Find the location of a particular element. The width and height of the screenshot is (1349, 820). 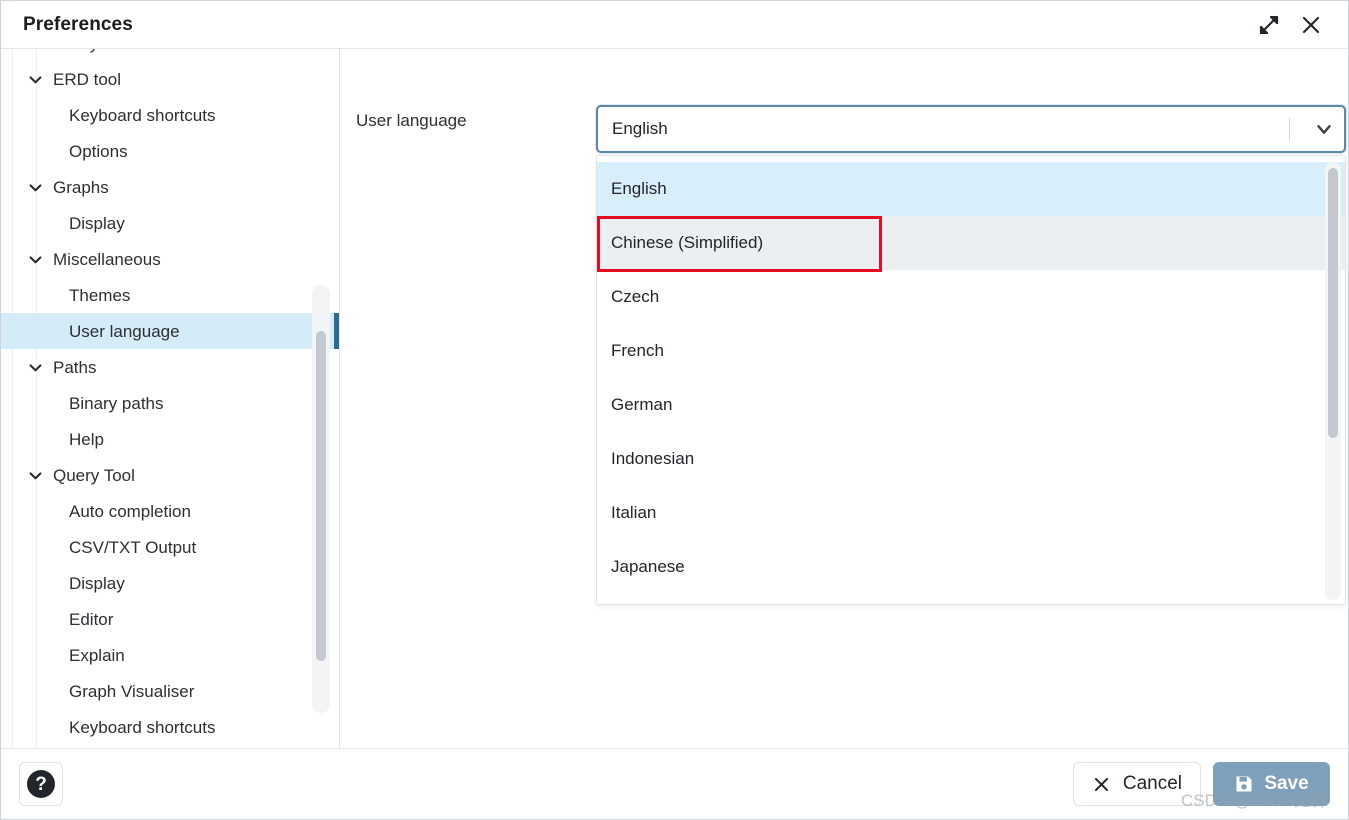

titlebar: Preferences is located at coordinates (674, 25).